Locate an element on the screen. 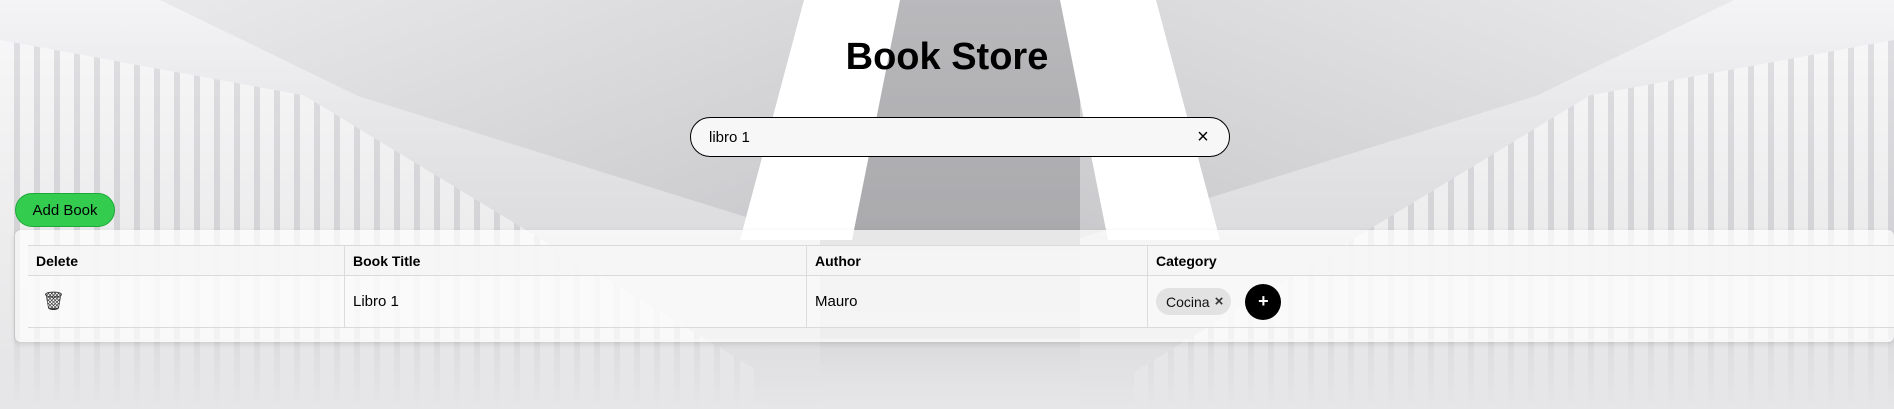 The width and height of the screenshot is (1894, 409). author-cell: Mauro is located at coordinates (977, 301).